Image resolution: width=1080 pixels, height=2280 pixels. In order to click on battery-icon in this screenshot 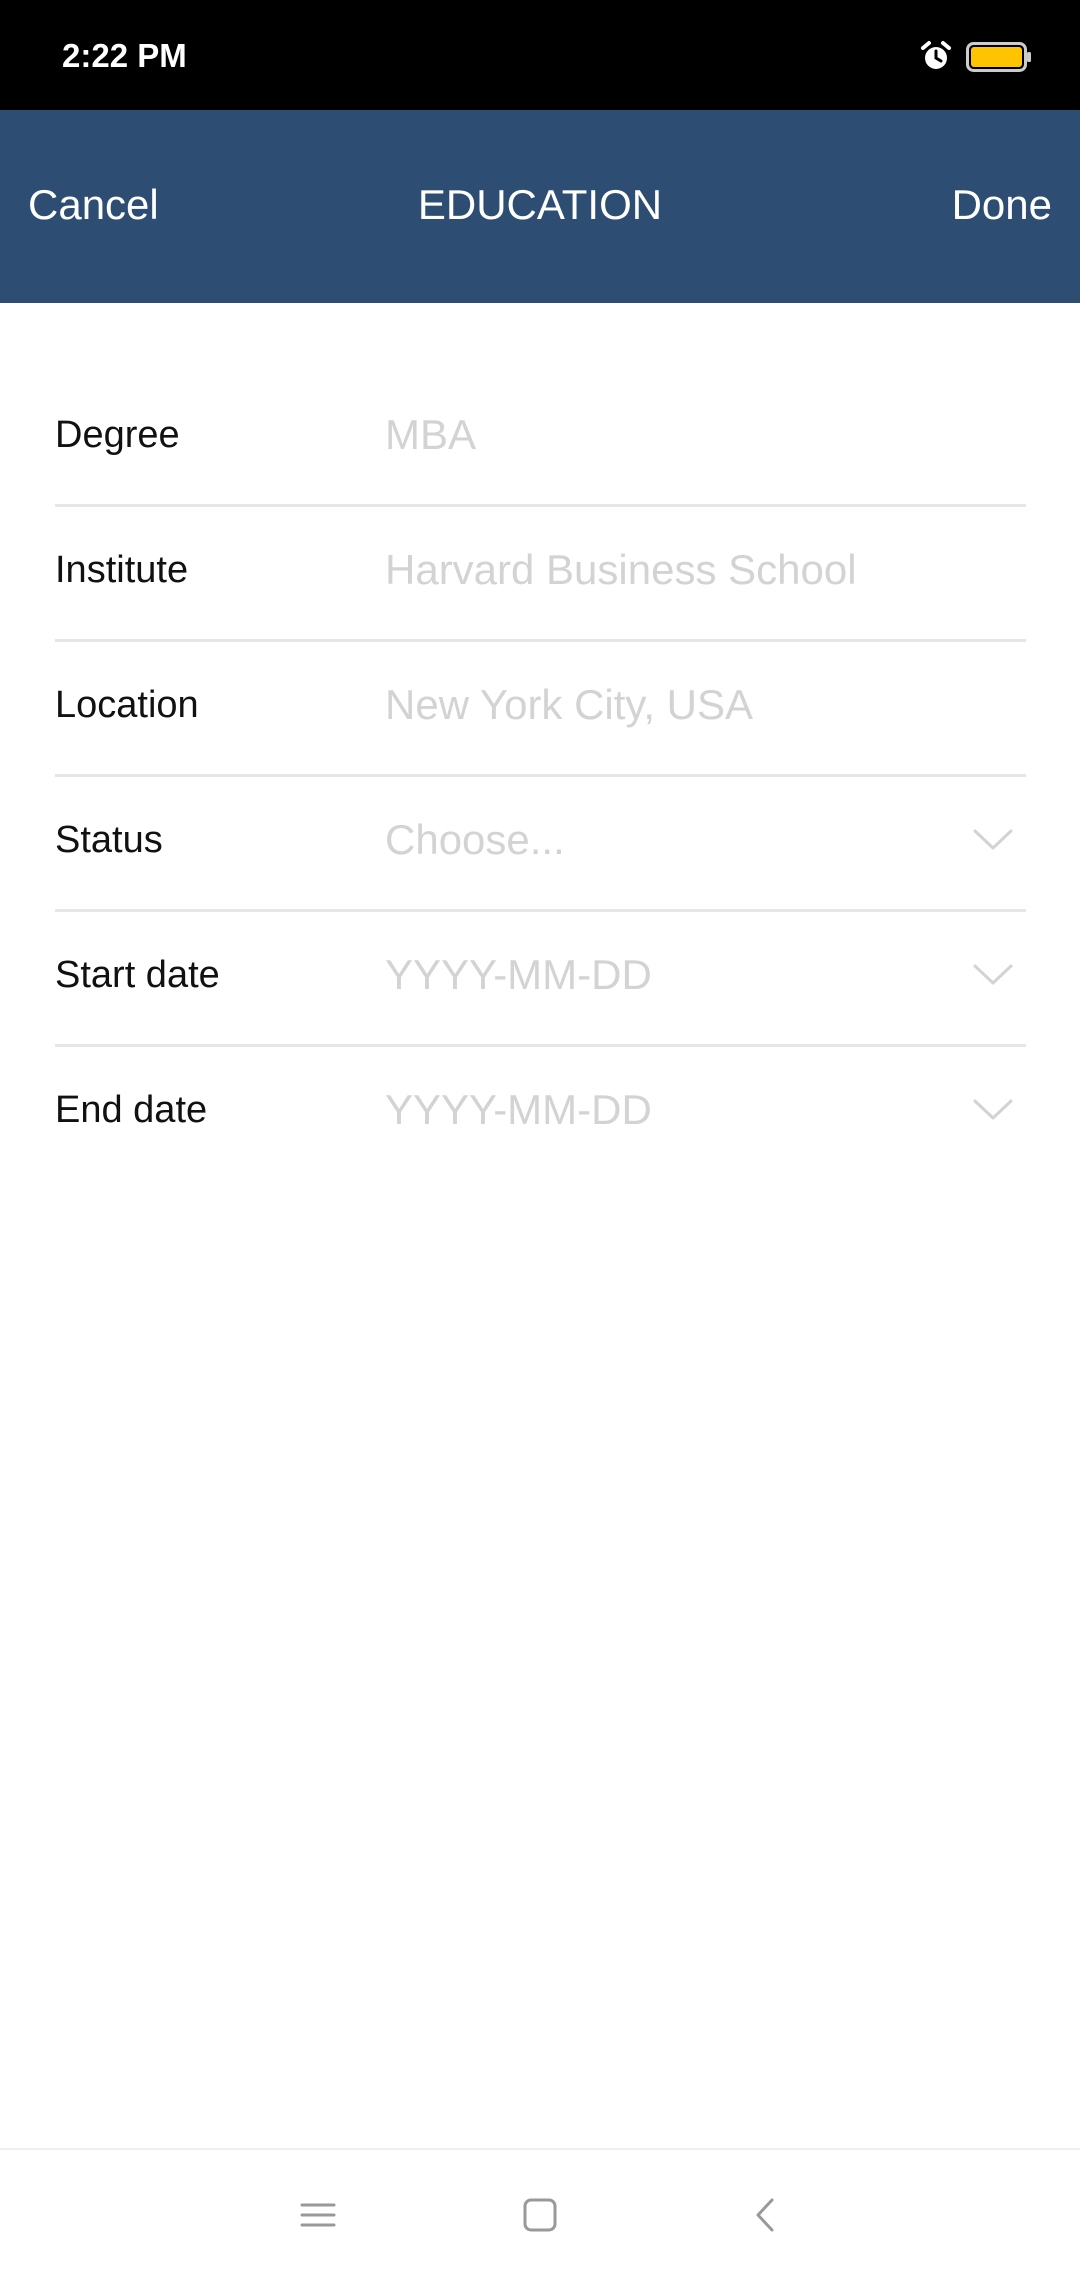, I will do `click(998, 57)`.